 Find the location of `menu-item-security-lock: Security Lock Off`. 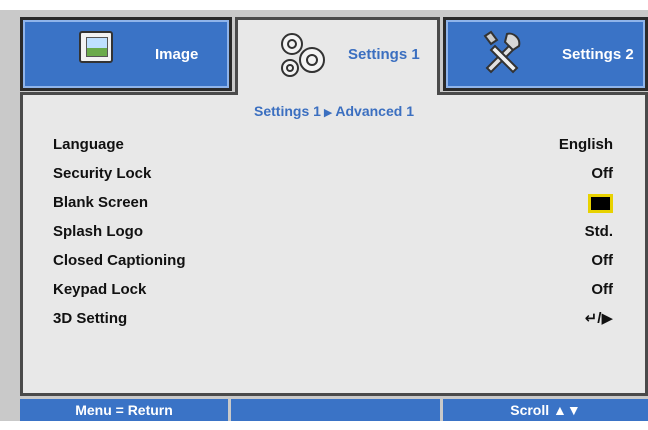

menu-item-security-lock: Security Lock Off is located at coordinates (333, 174).